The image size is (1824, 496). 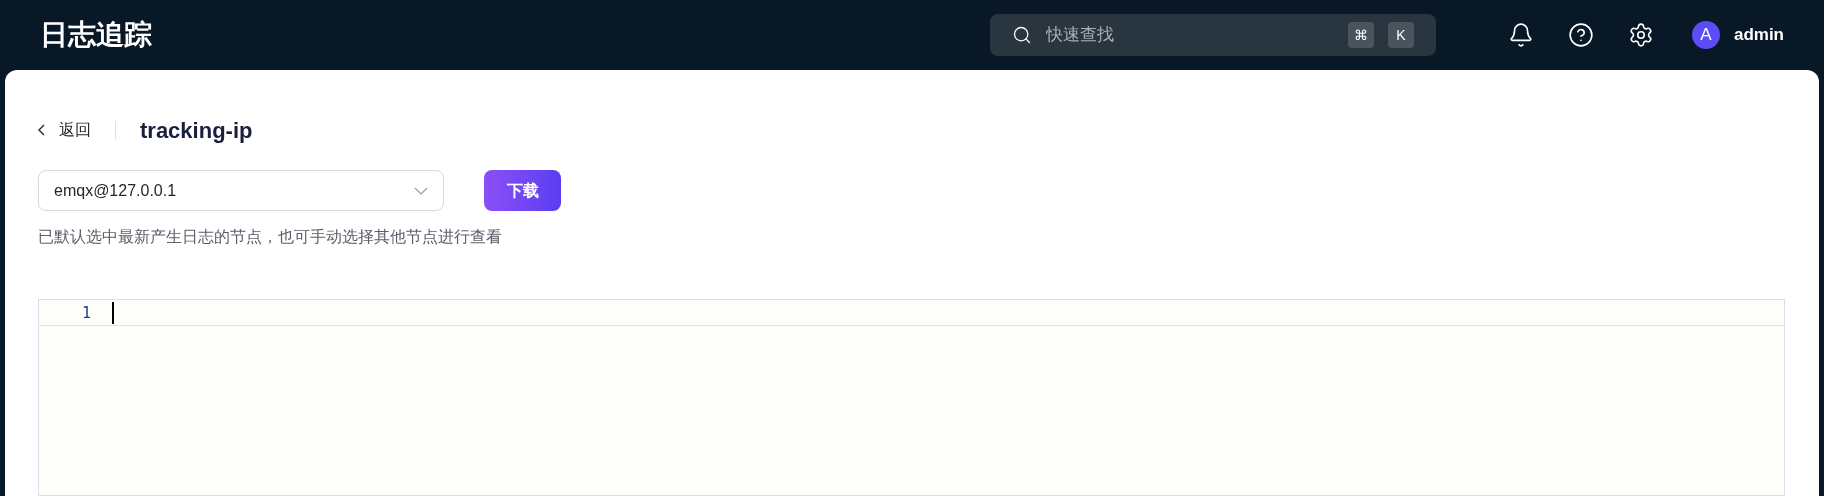 I want to click on user-name: admin, so click(x=1758, y=35).